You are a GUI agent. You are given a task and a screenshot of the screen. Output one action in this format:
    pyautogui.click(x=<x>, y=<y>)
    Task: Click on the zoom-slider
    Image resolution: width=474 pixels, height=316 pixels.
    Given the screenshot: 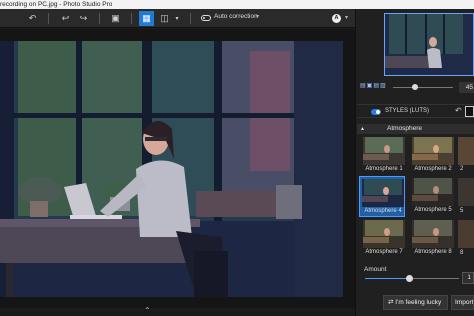 What is the action you would take?
    pyautogui.click(x=423, y=87)
    